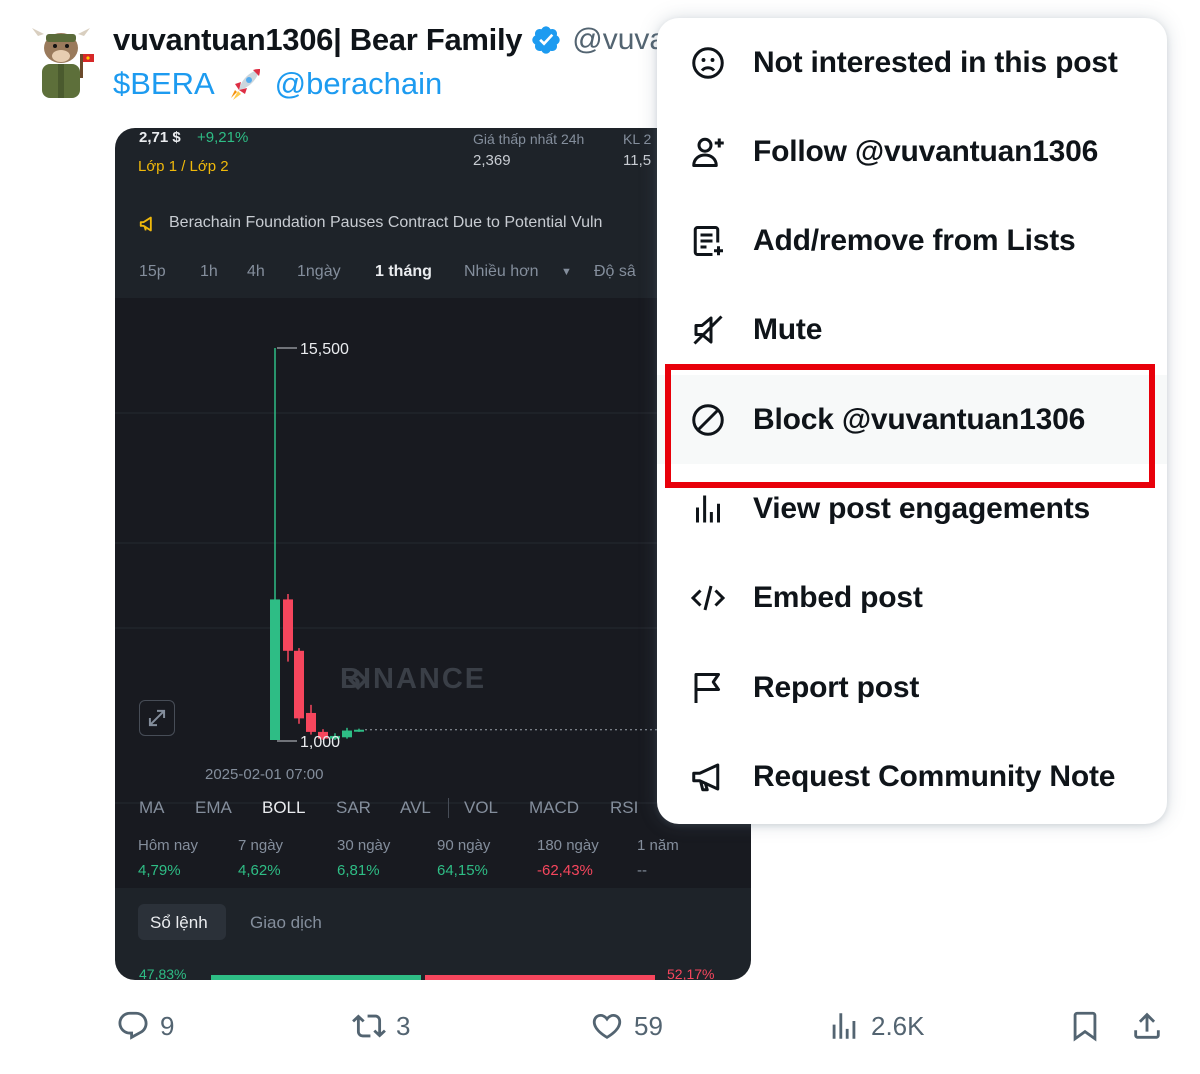 Image resolution: width=1200 pixels, height=1074 pixels. What do you see at coordinates (183, 166) in the screenshot?
I see `category-tag: Lớp 1 / Lớp 2` at bounding box center [183, 166].